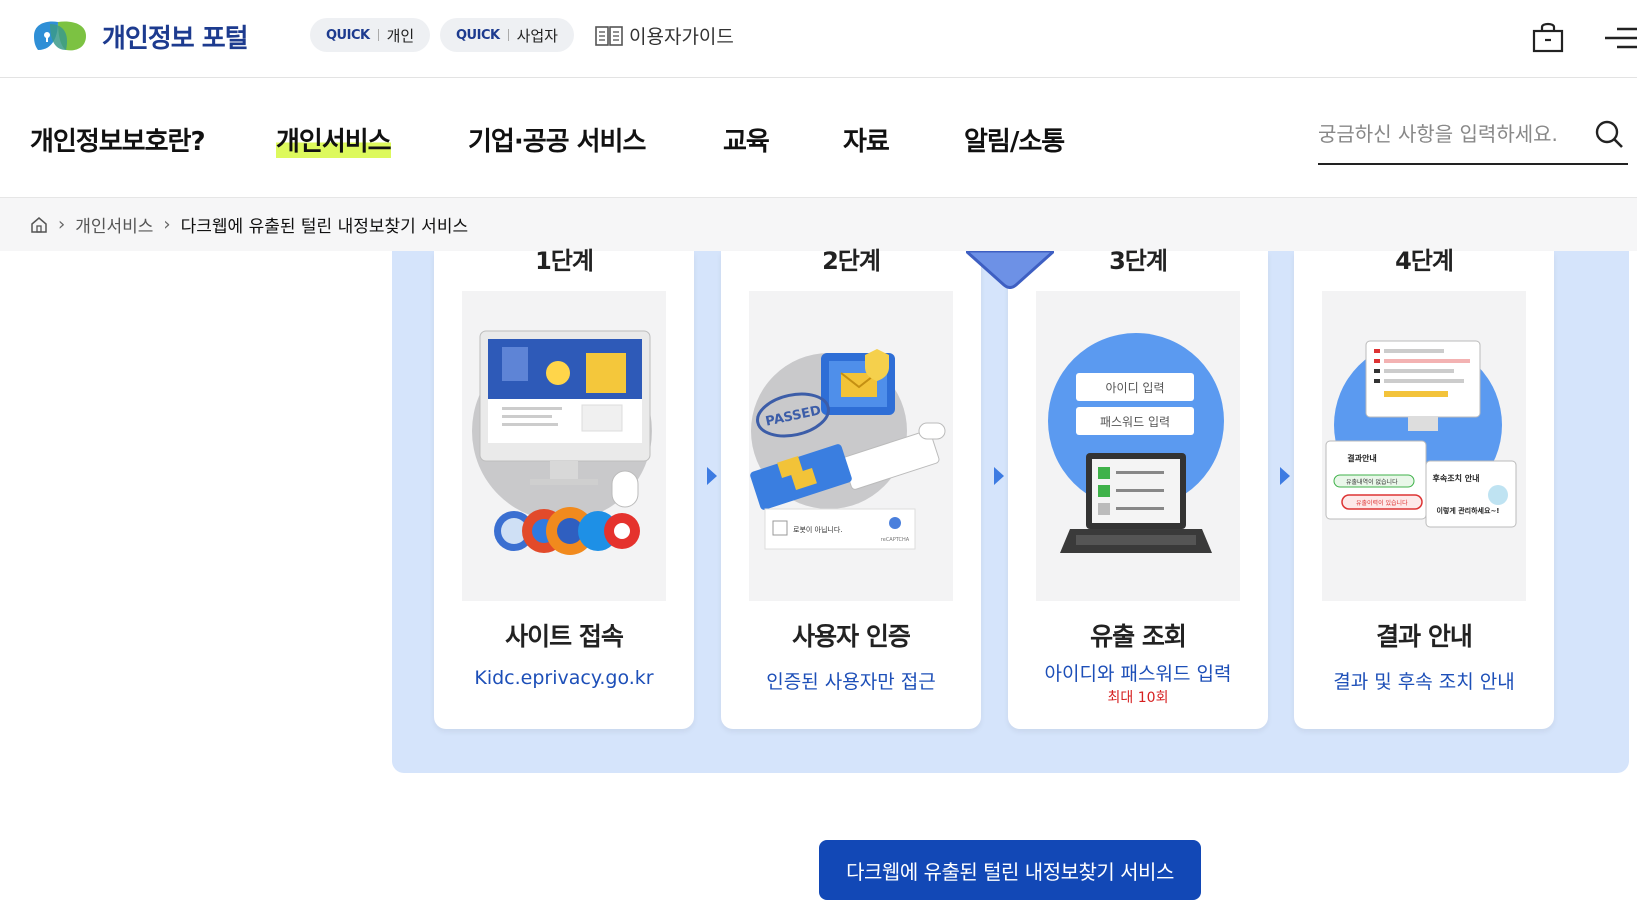 This screenshot has height=903, width=1637. Describe the element at coordinates (1424, 261) in the screenshot. I see `step-label: 4단계` at that location.